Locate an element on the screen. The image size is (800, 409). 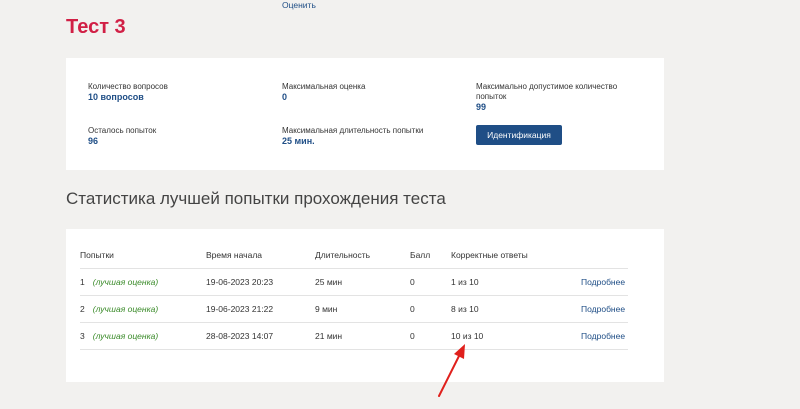
questions-label: Количество вопросов is located at coordinates (128, 86).